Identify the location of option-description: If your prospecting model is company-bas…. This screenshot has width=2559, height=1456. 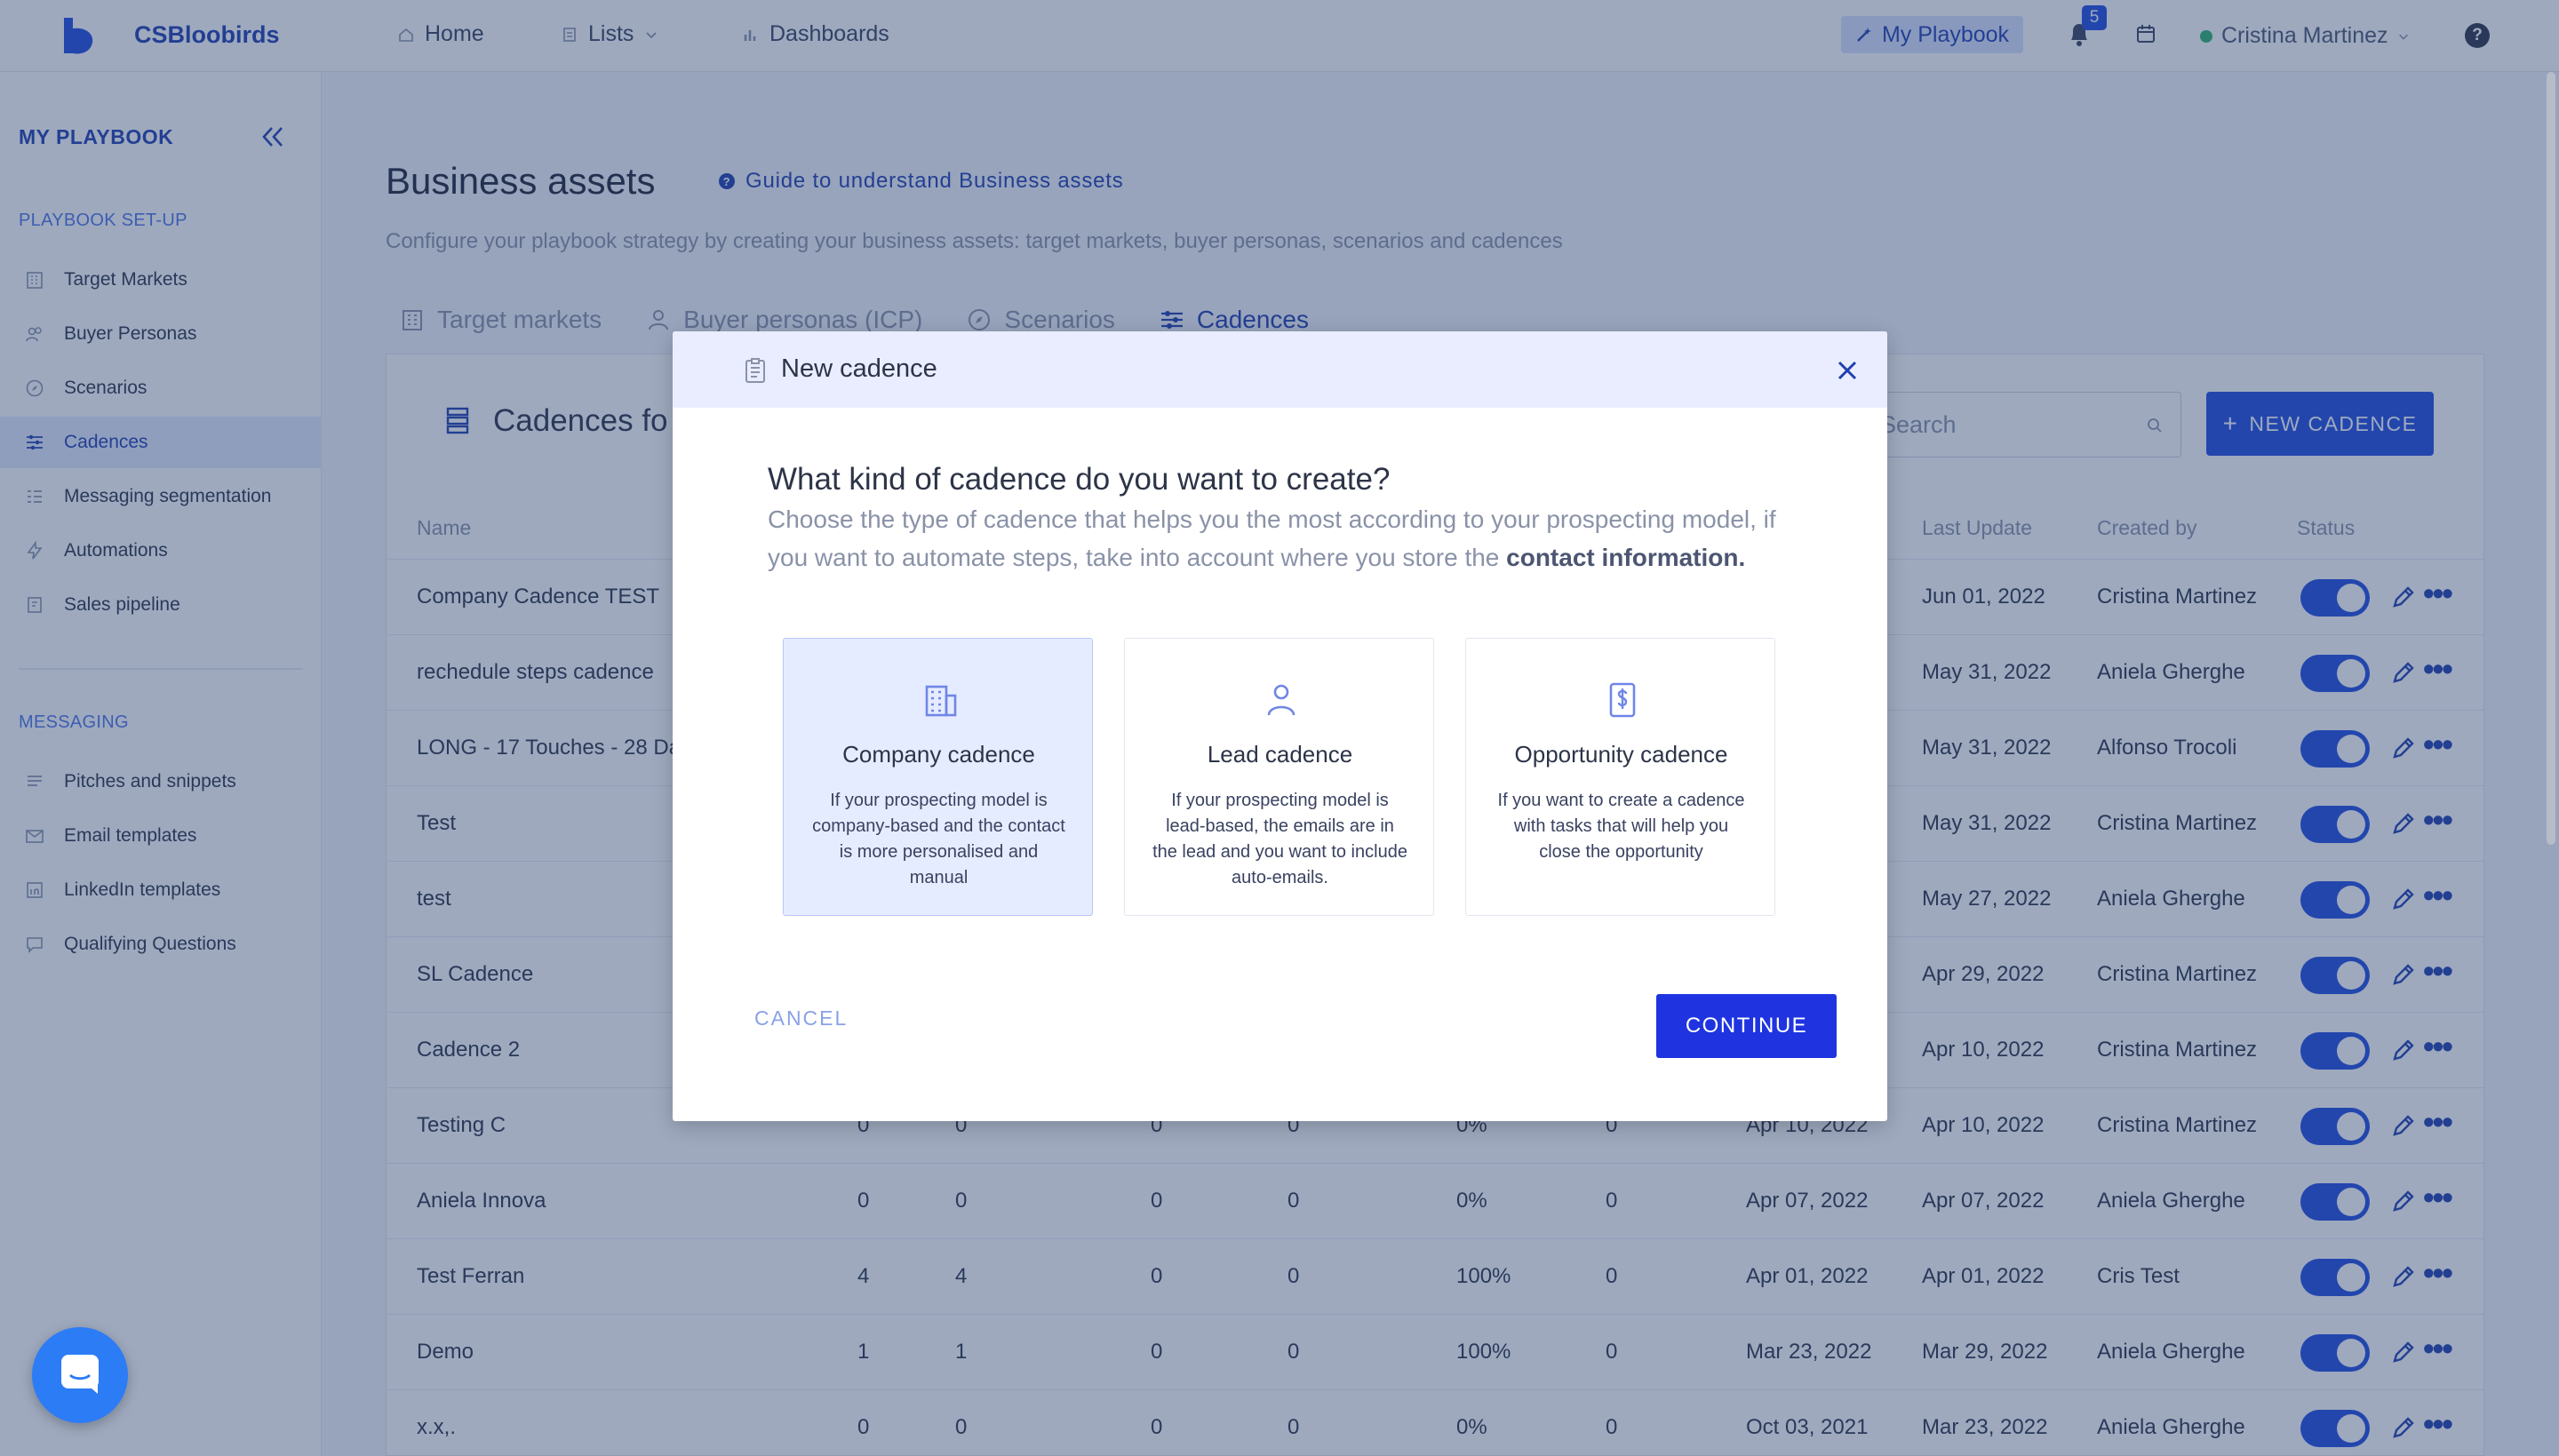
(938, 839).